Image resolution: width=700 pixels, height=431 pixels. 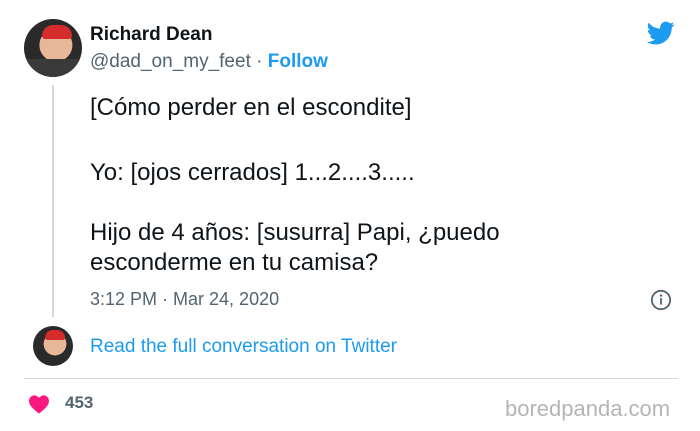 What do you see at coordinates (79, 402) in the screenshot?
I see `like-count: 453` at bounding box center [79, 402].